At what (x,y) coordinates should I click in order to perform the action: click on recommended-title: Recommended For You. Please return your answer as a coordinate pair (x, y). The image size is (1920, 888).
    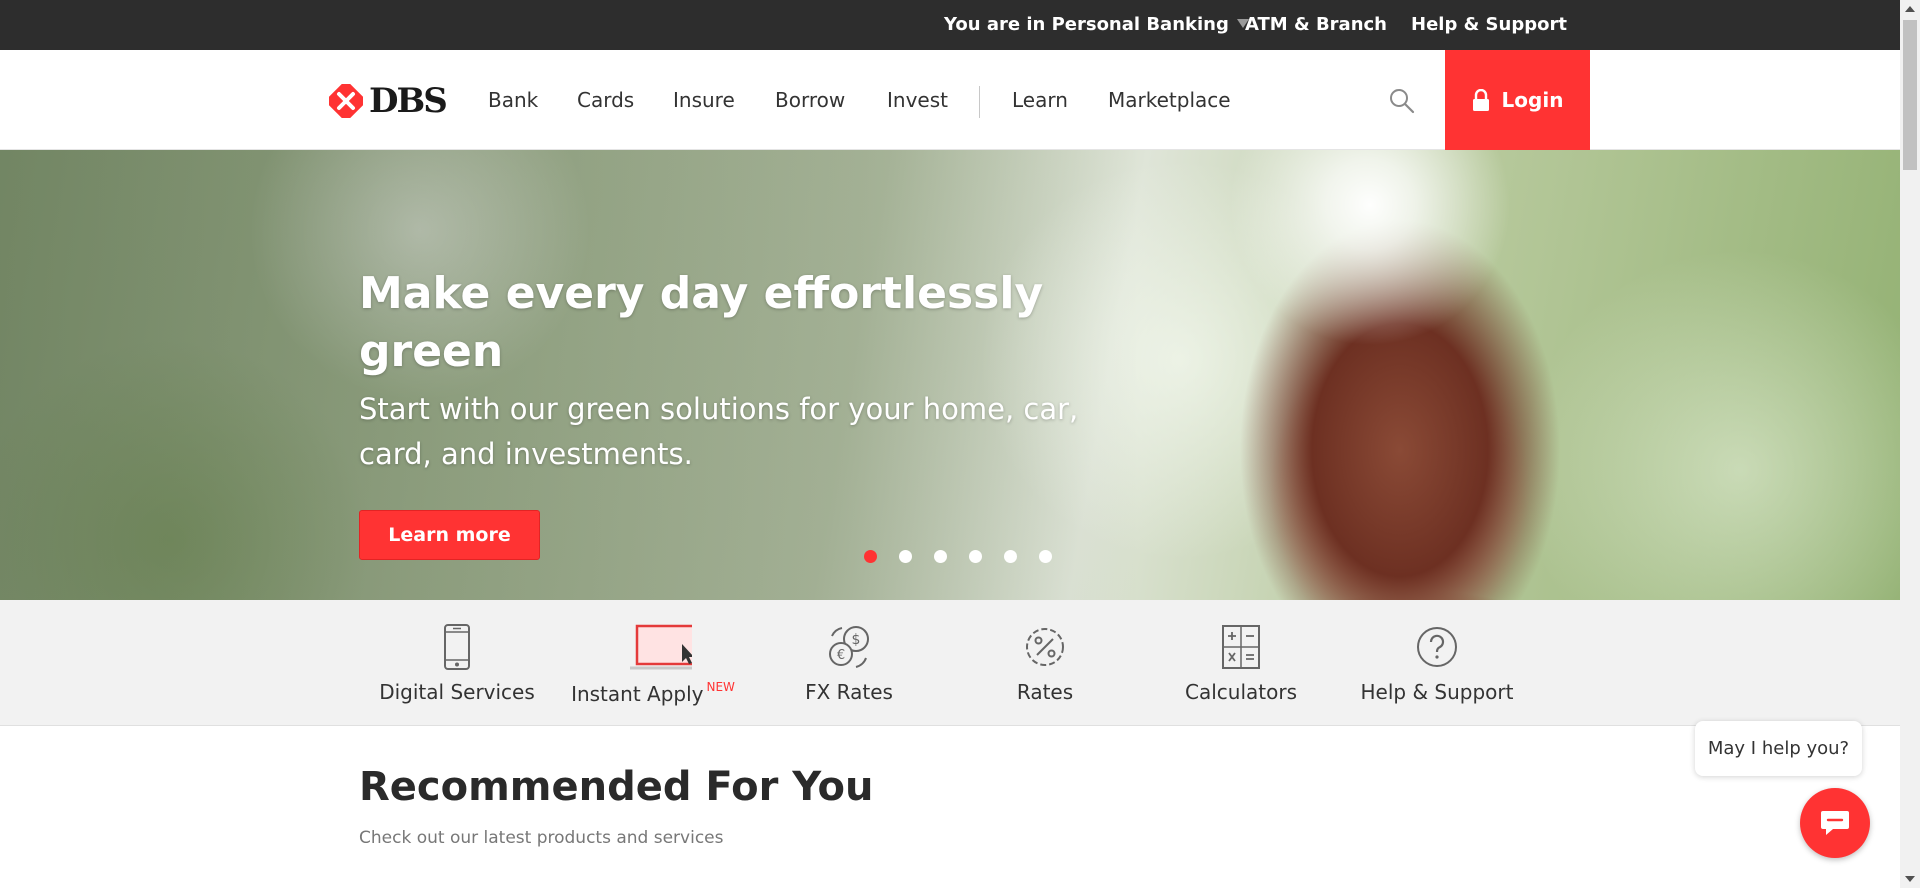
    Looking at the image, I should click on (616, 787).